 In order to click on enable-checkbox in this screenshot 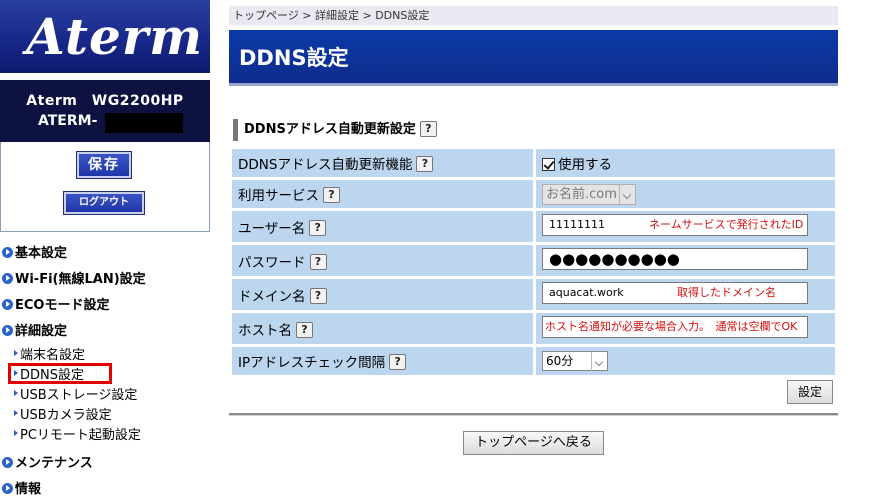, I will do `click(548, 164)`.